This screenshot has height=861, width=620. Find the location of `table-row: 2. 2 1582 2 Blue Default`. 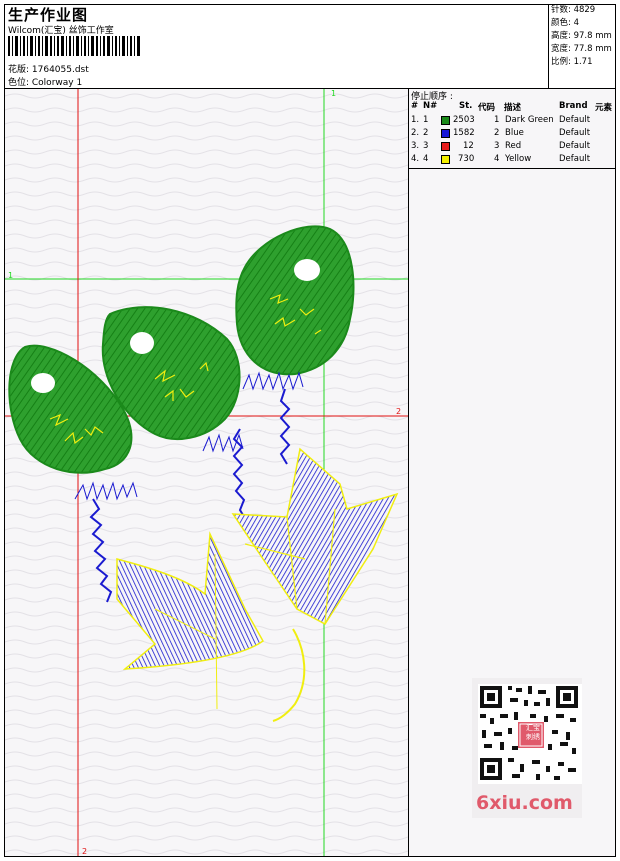

table-row: 2. 2 1582 2 Blue Default is located at coordinates (513, 134).